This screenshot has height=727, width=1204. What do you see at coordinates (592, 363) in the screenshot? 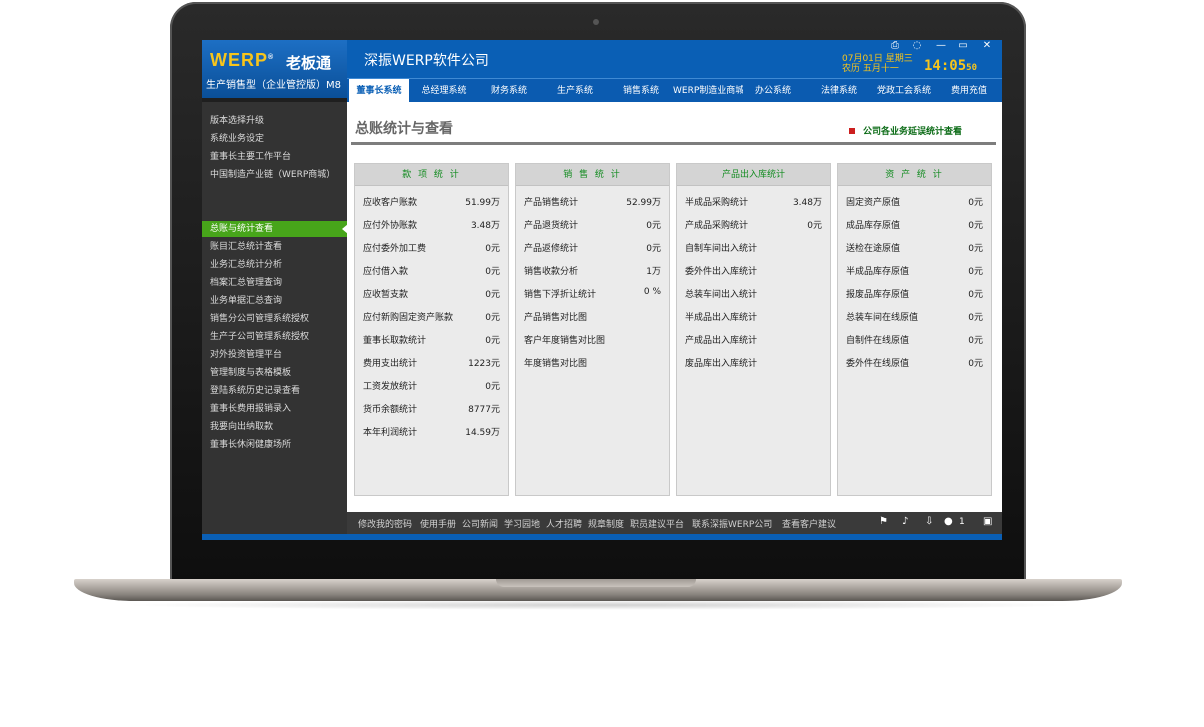
I see `stat-row: 年度销售对比图` at bounding box center [592, 363].